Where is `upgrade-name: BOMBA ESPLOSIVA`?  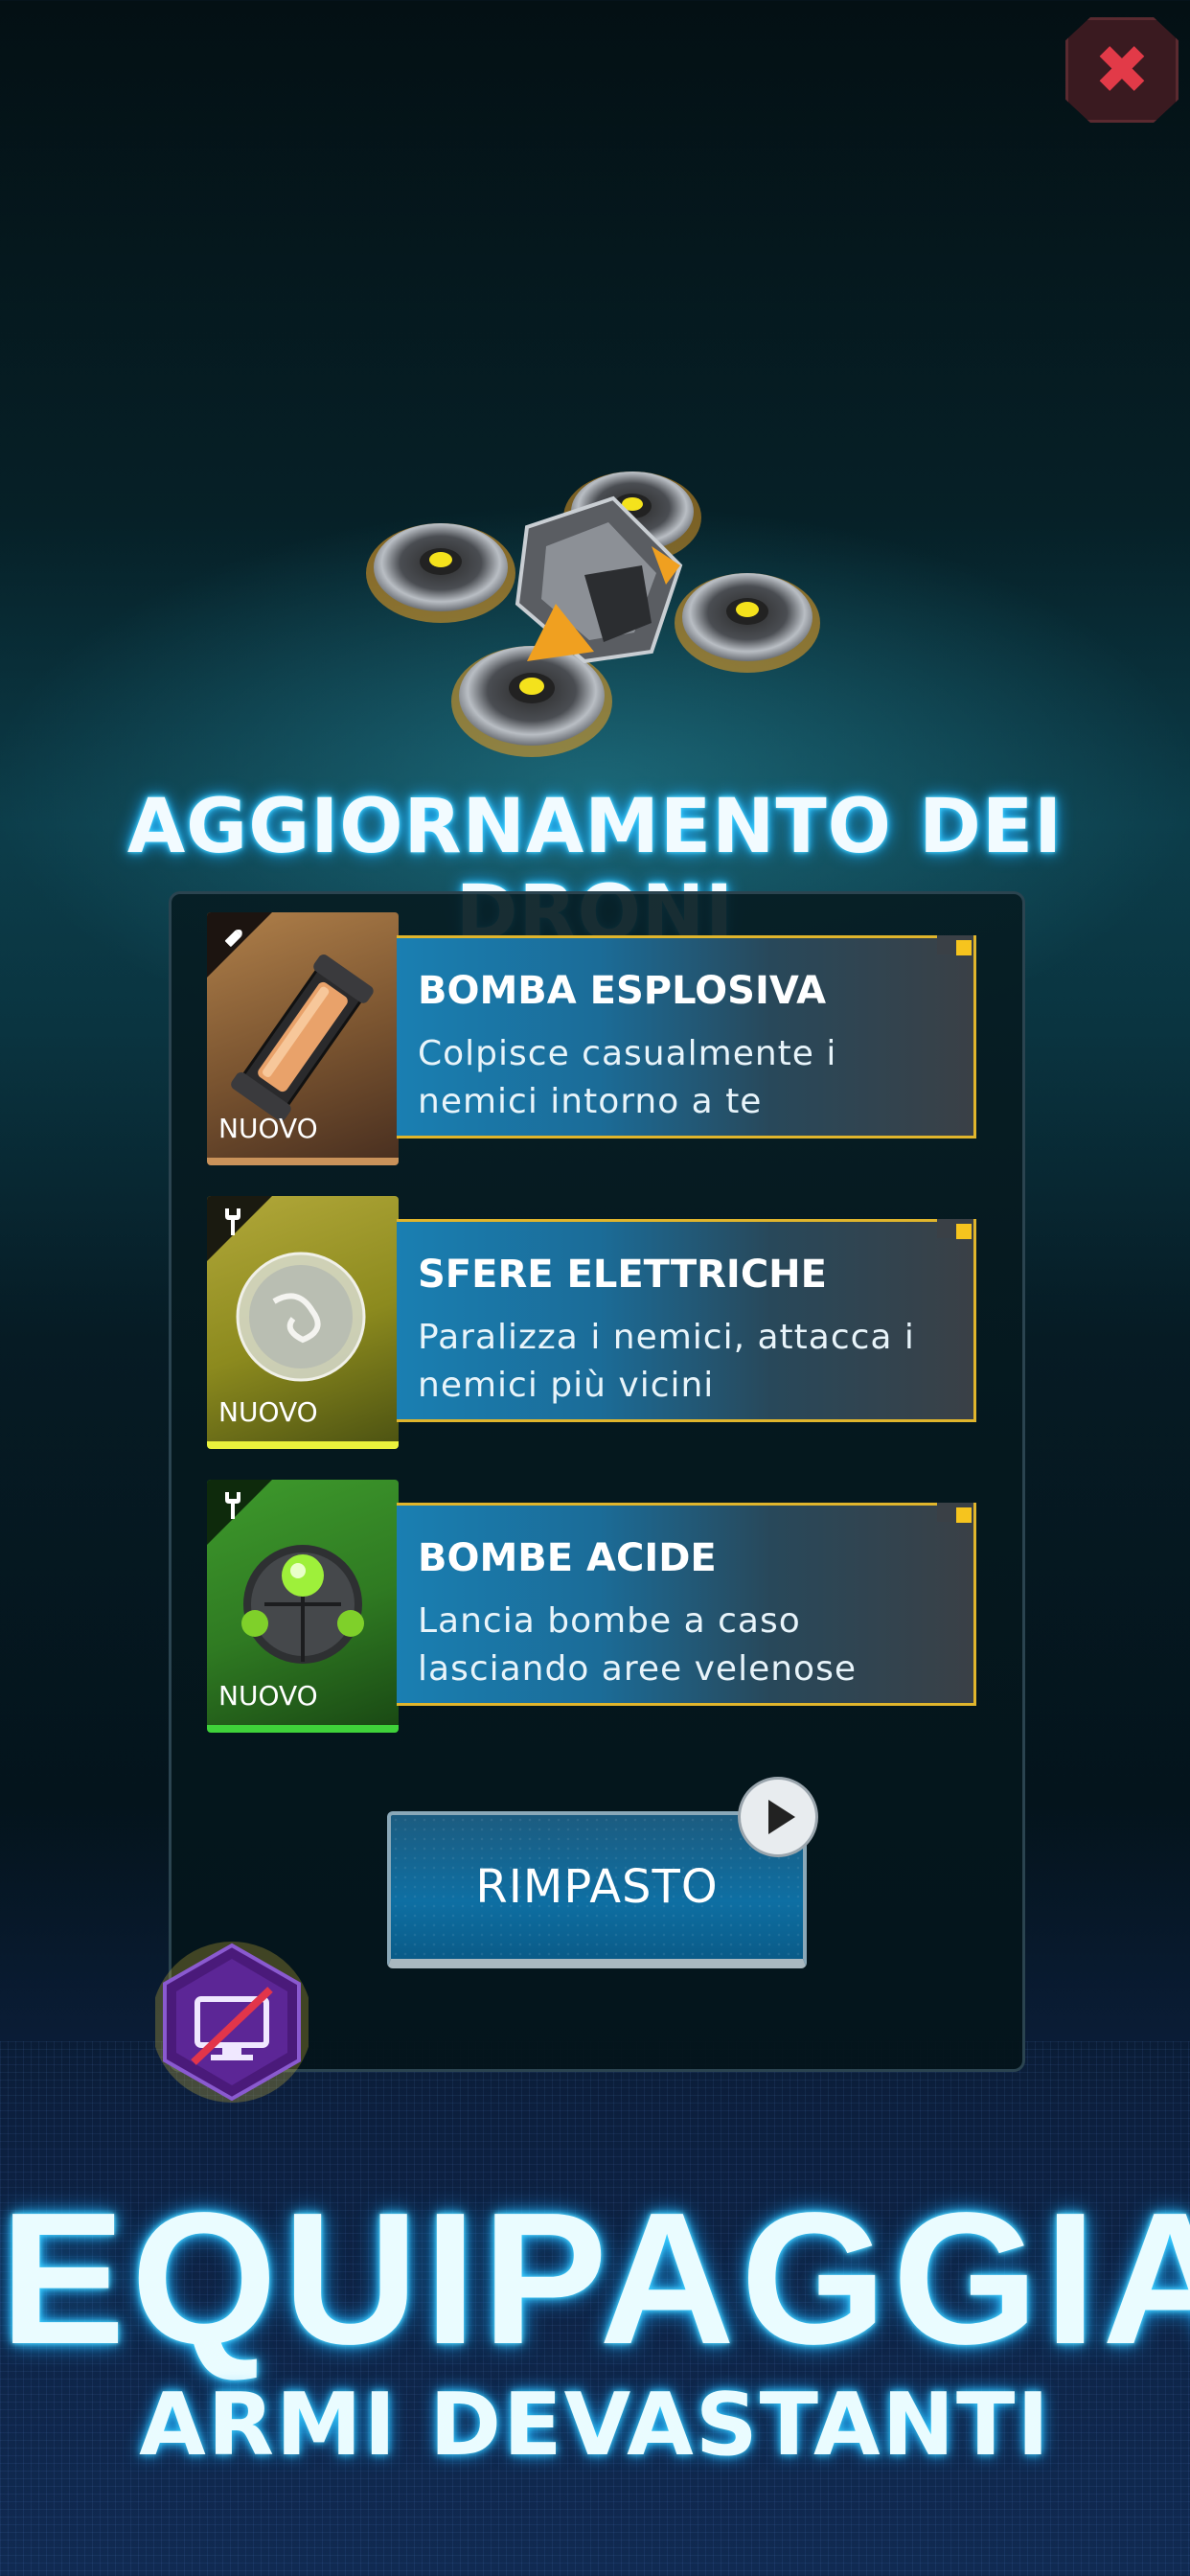
upgrade-name: BOMBA ESPLOSIVA is located at coordinates (622, 991).